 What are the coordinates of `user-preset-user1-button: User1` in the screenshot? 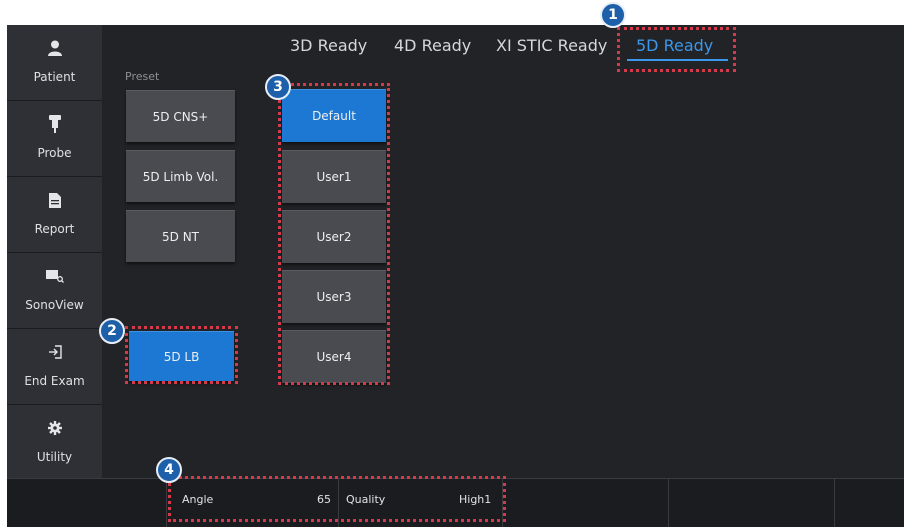 It's located at (334, 176).